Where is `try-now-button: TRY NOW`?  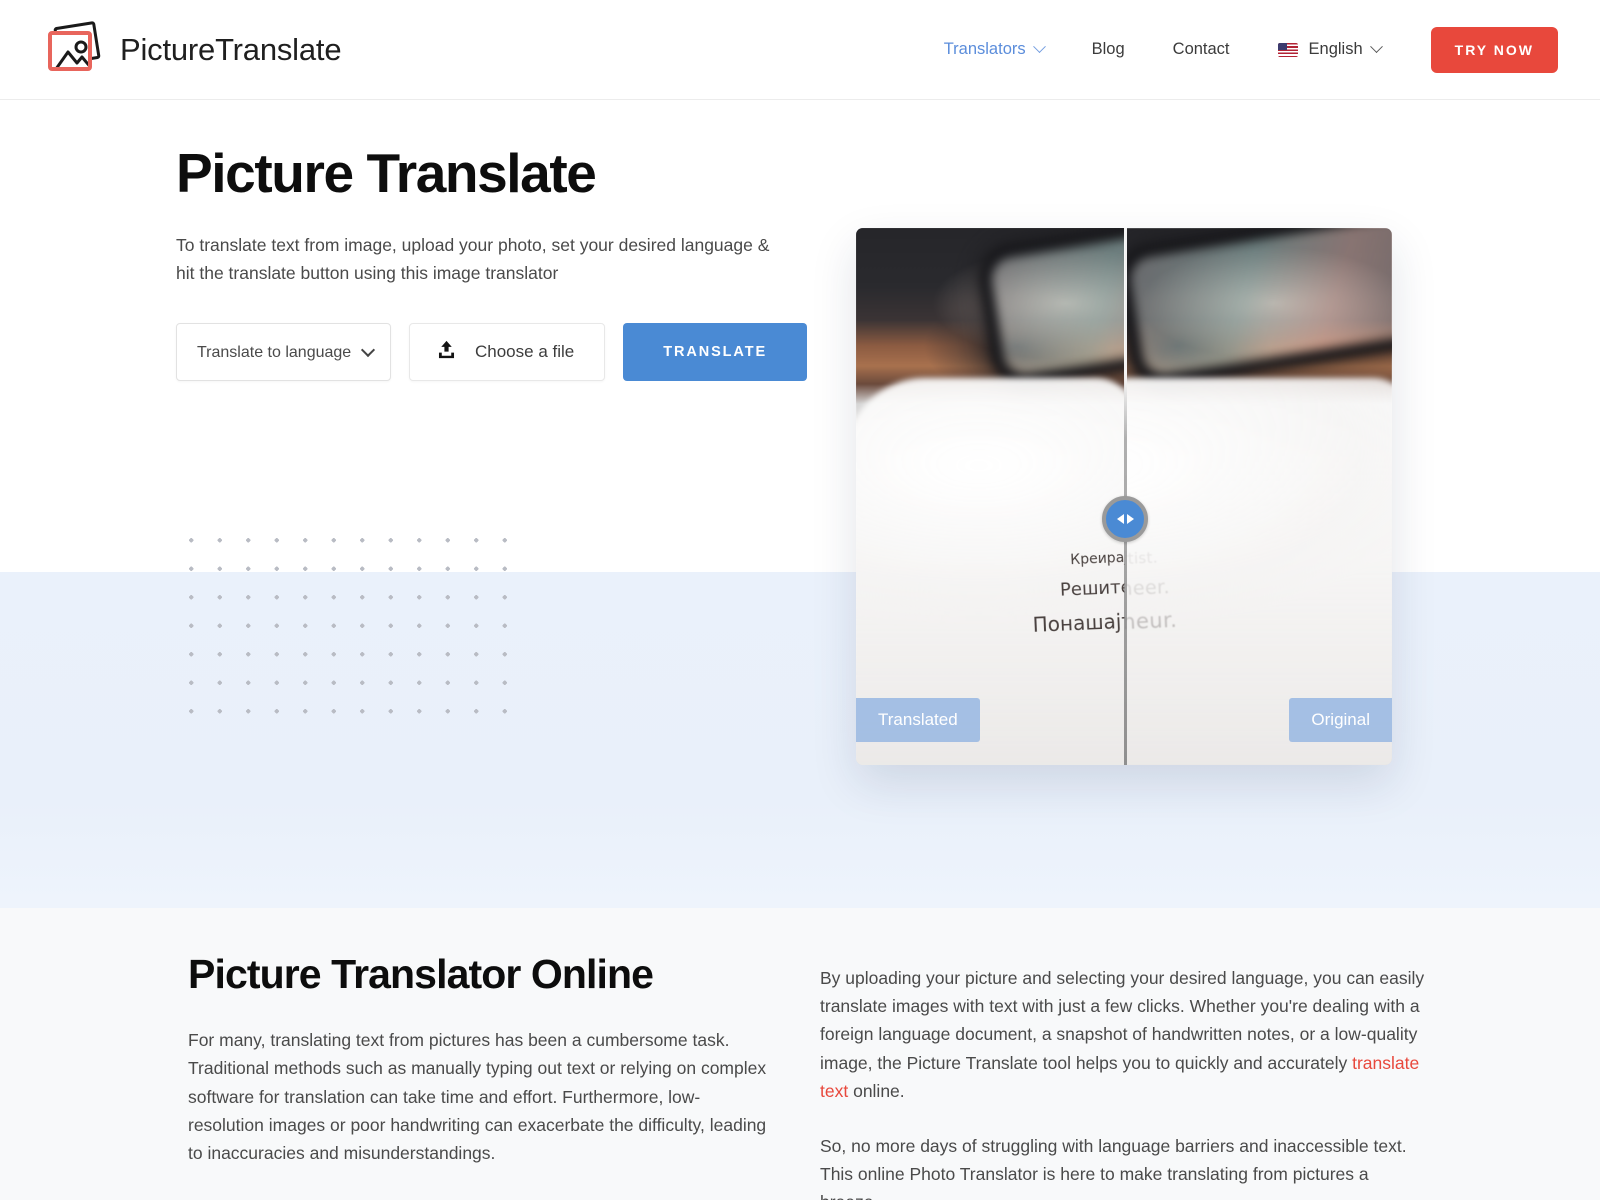 try-now-button: TRY NOW is located at coordinates (1494, 49).